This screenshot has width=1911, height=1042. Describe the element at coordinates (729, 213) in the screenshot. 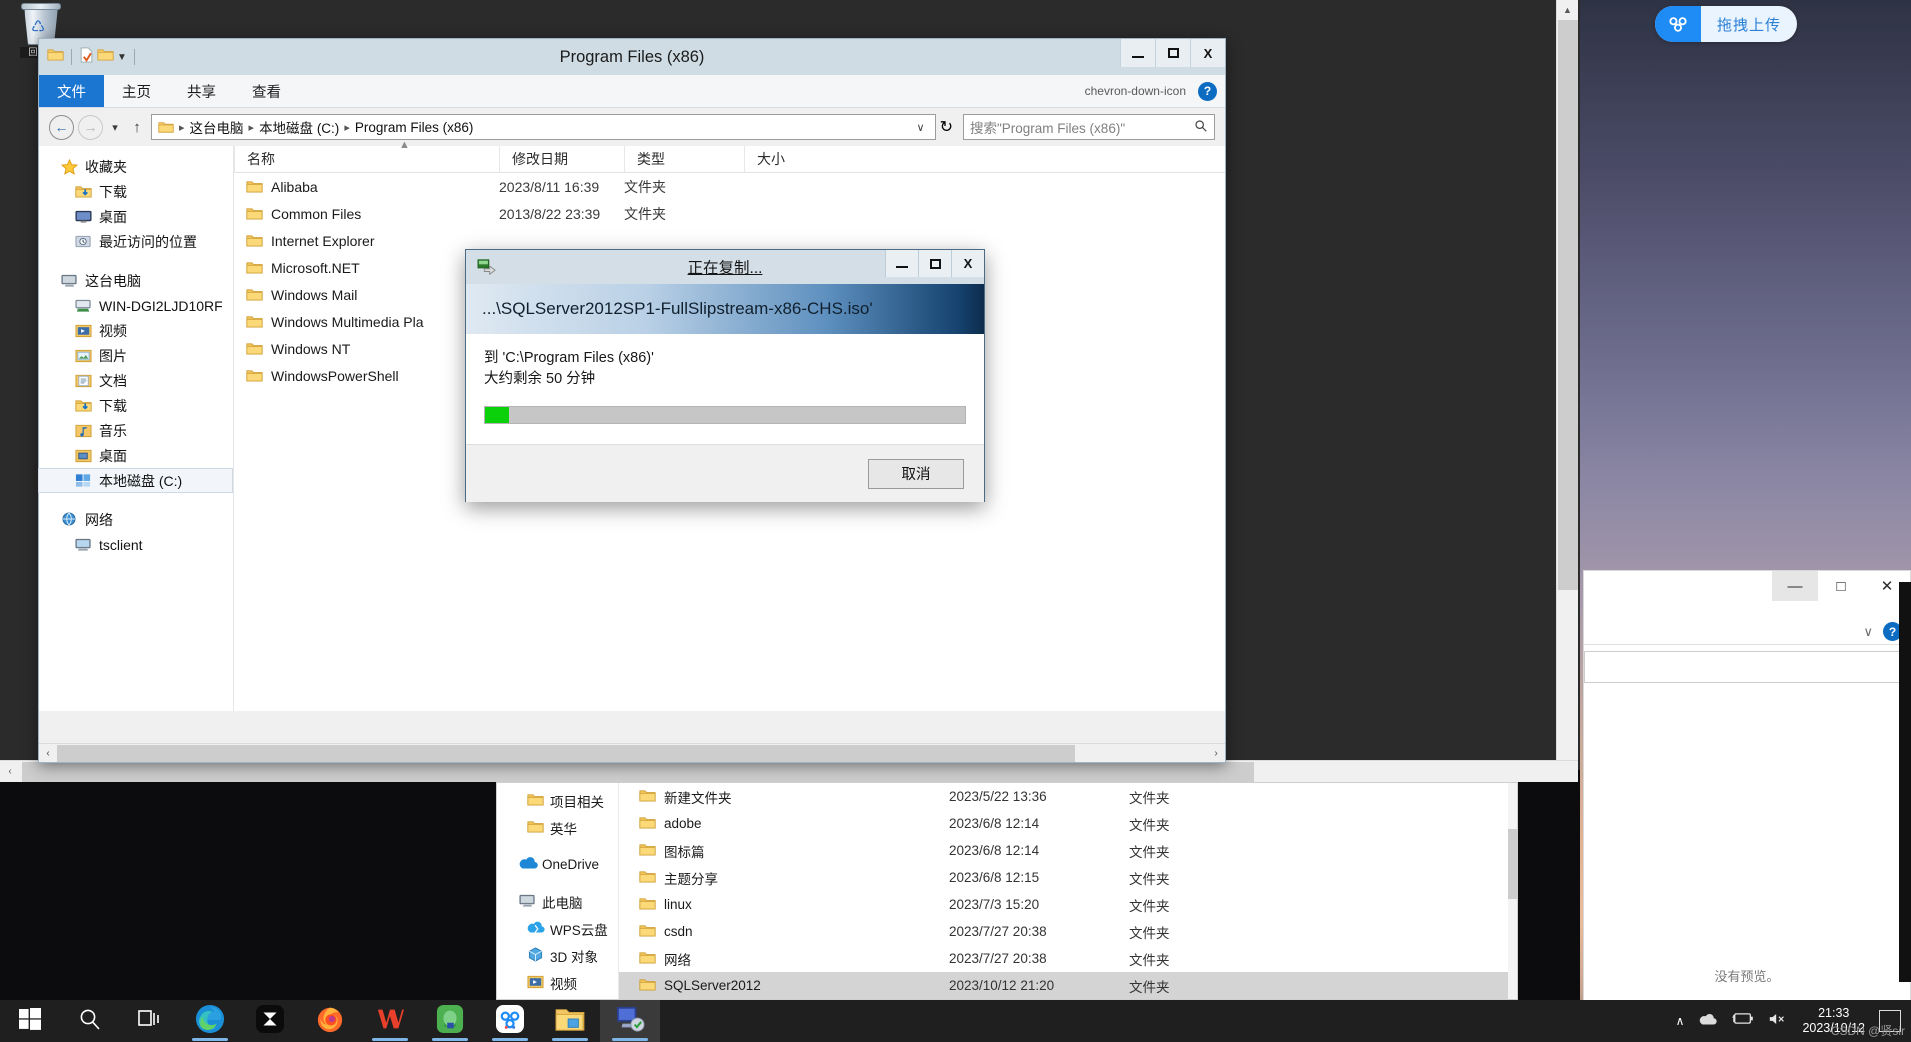

I see `table-row: Common Files 2013/8/22 23:39 文件夹` at that location.